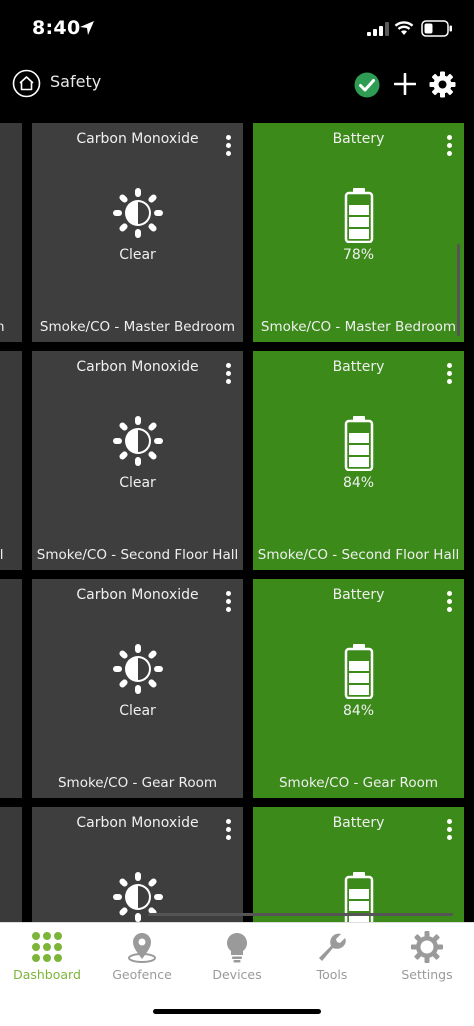 This screenshot has height=1026, width=474. Describe the element at coordinates (405, 84) in the screenshot. I see `add-button` at that location.